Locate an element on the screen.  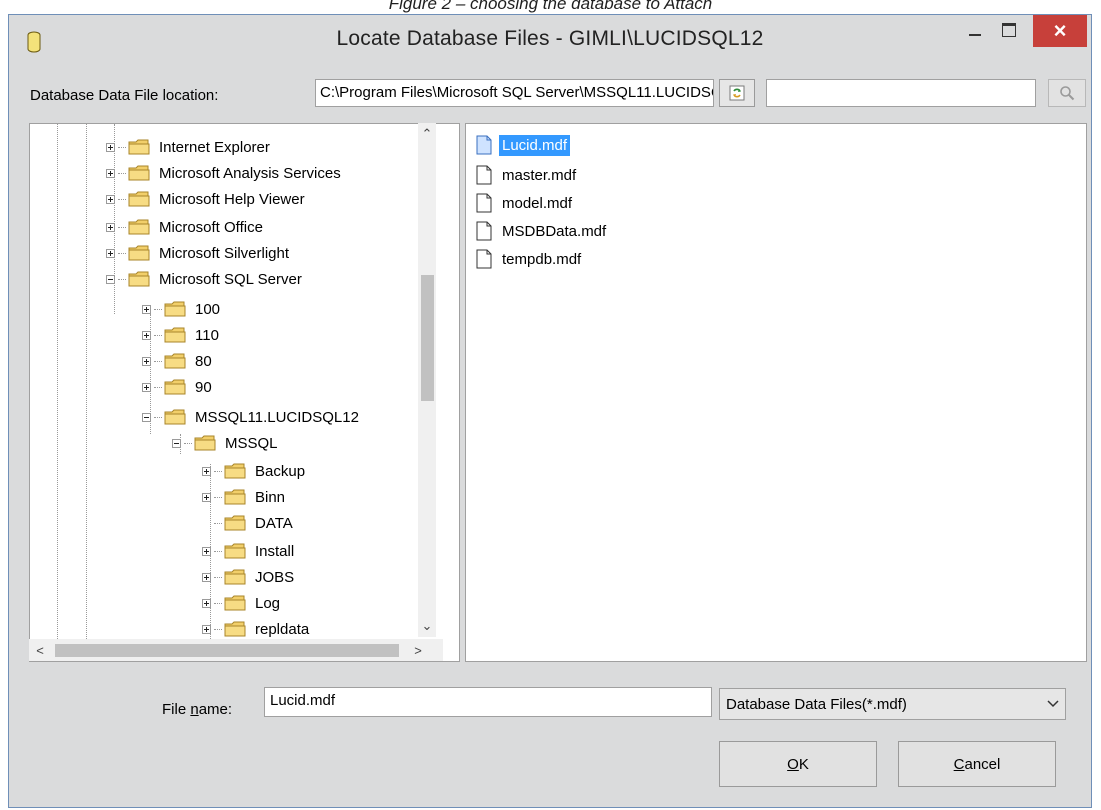
tree-item-label: 110 is located at coordinates (207, 335).